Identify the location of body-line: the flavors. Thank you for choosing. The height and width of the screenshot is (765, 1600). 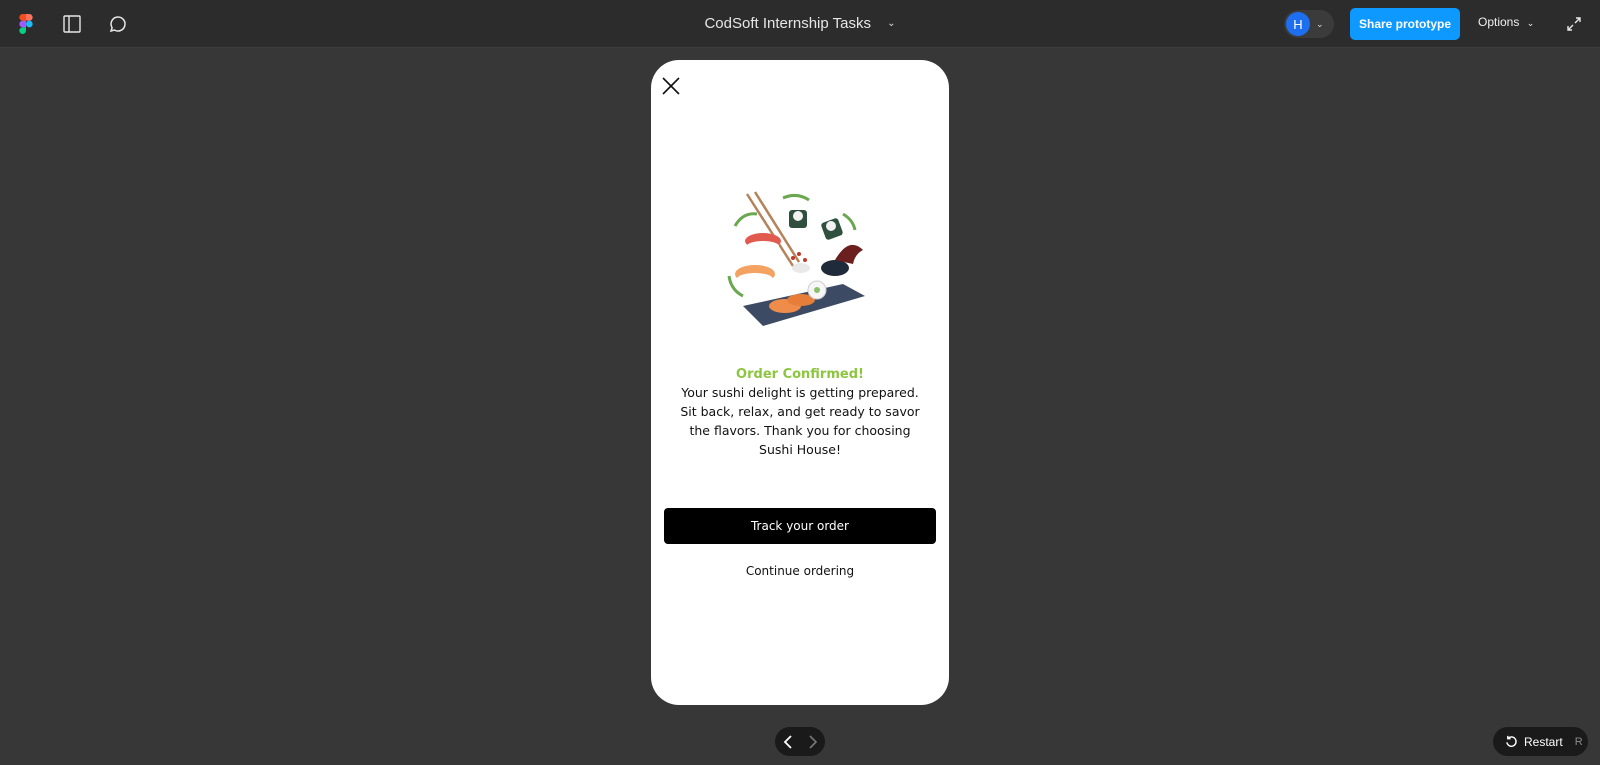
(800, 430).